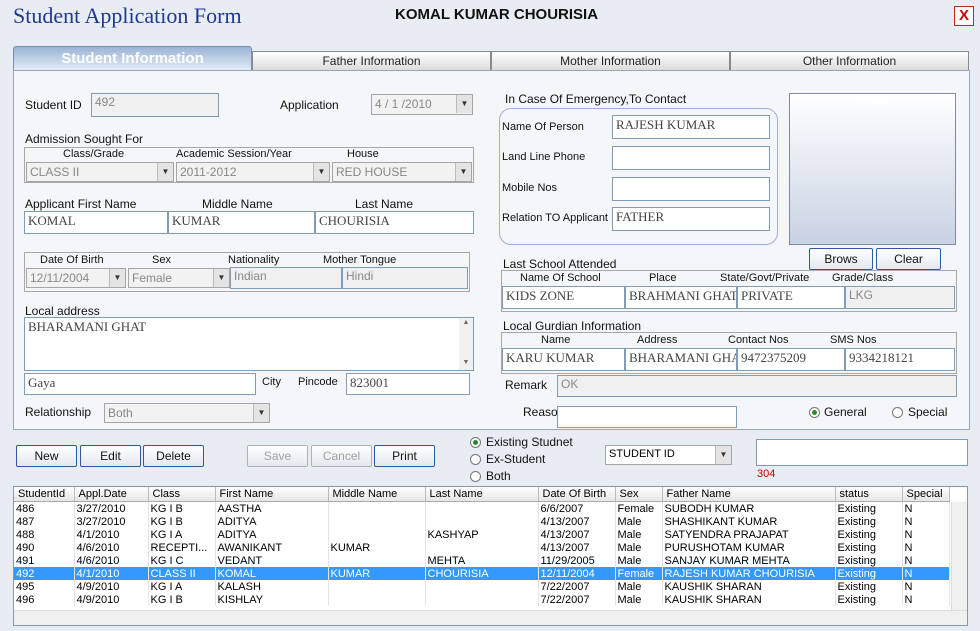 The width and height of the screenshot is (980, 631). I want to click on tab-student-information: Student Information, so click(132, 58).